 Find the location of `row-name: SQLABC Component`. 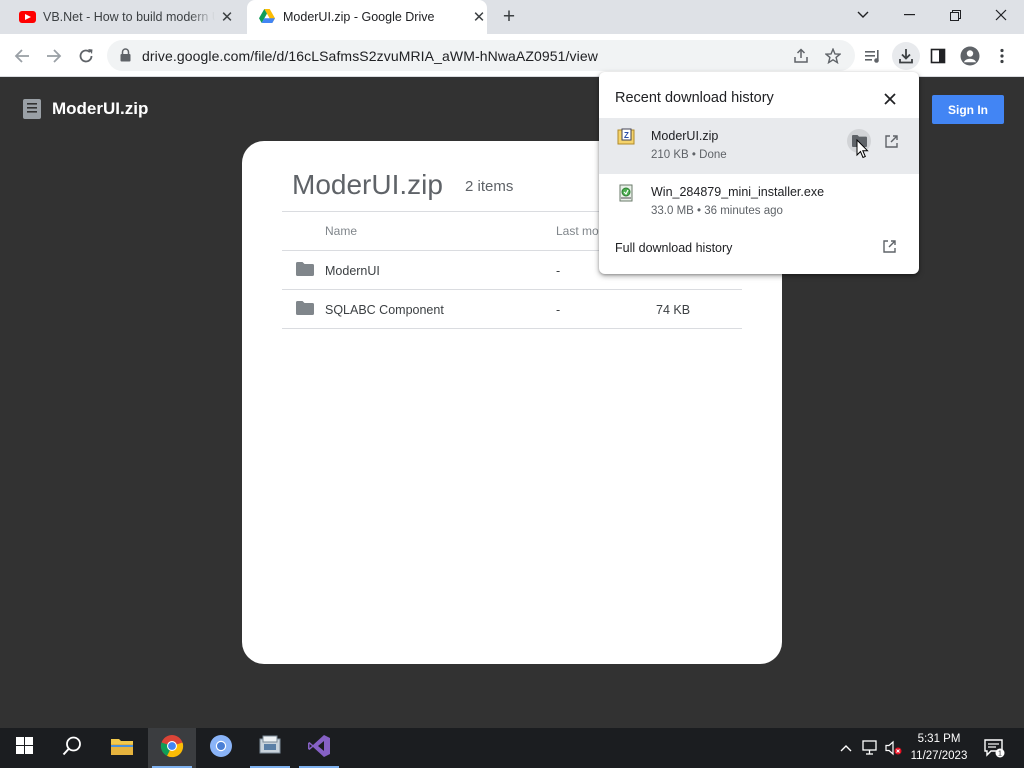

row-name: SQLABC Component is located at coordinates (384, 310).